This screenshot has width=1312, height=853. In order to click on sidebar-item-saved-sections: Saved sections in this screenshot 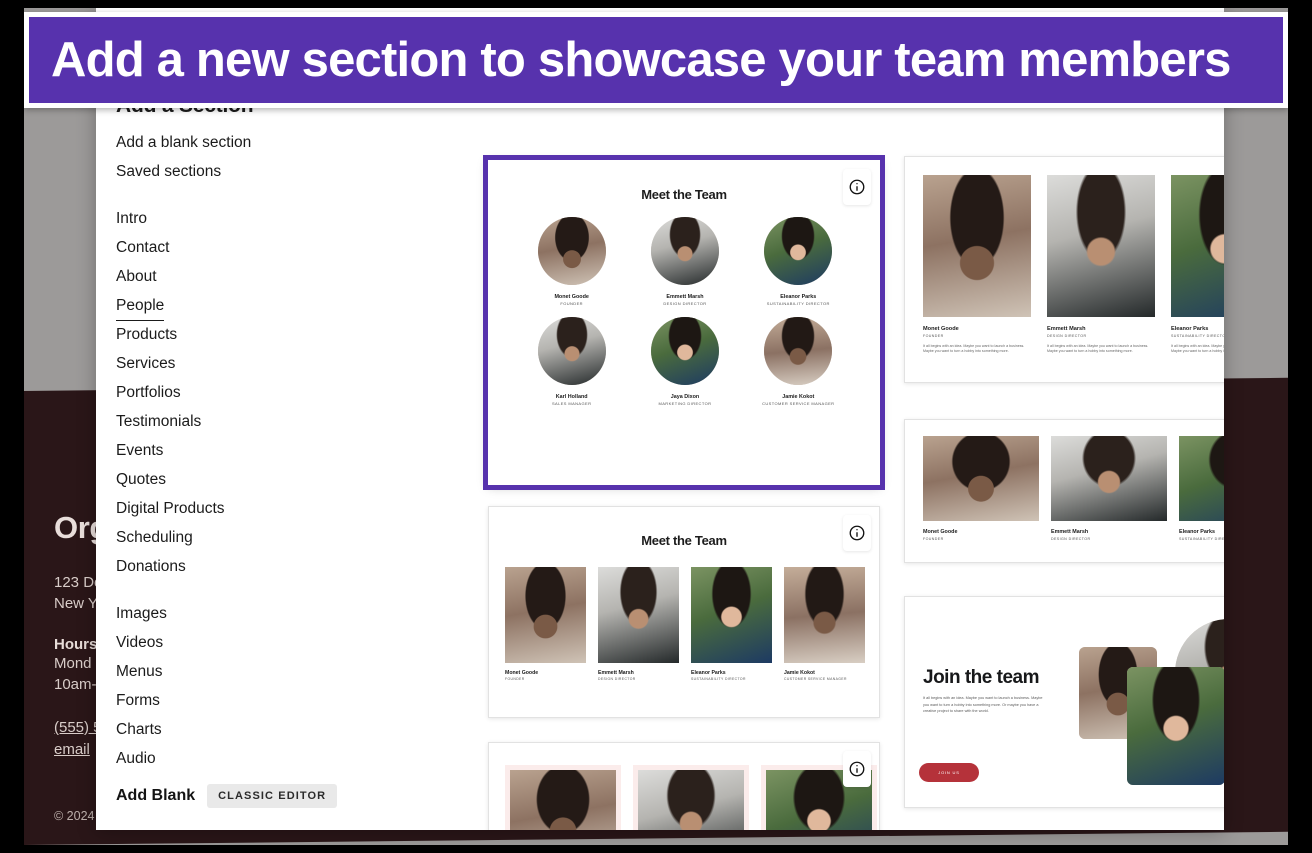, I will do `click(168, 171)`.